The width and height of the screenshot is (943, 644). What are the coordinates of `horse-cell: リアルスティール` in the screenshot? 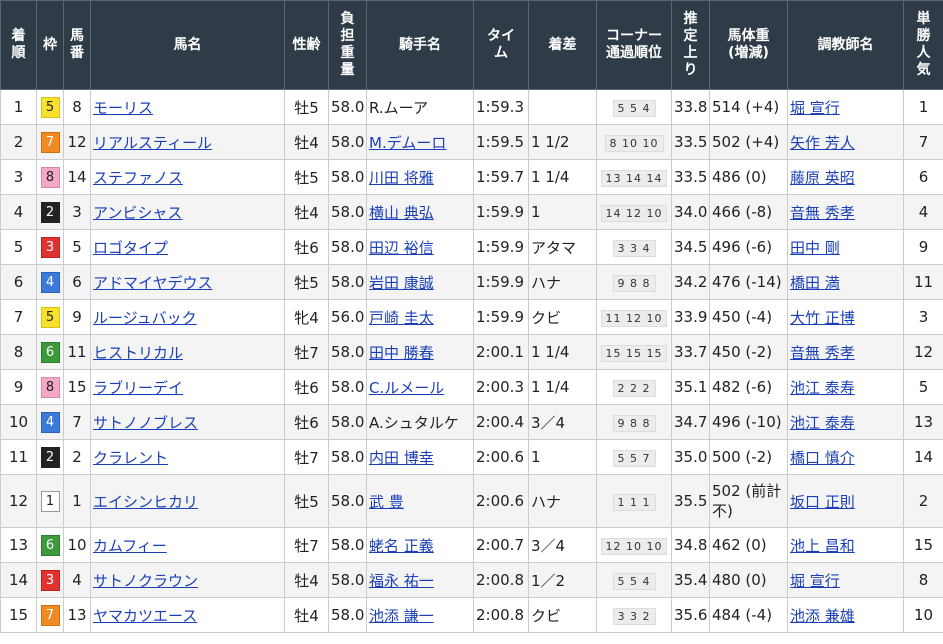 It's located at (187, 142).